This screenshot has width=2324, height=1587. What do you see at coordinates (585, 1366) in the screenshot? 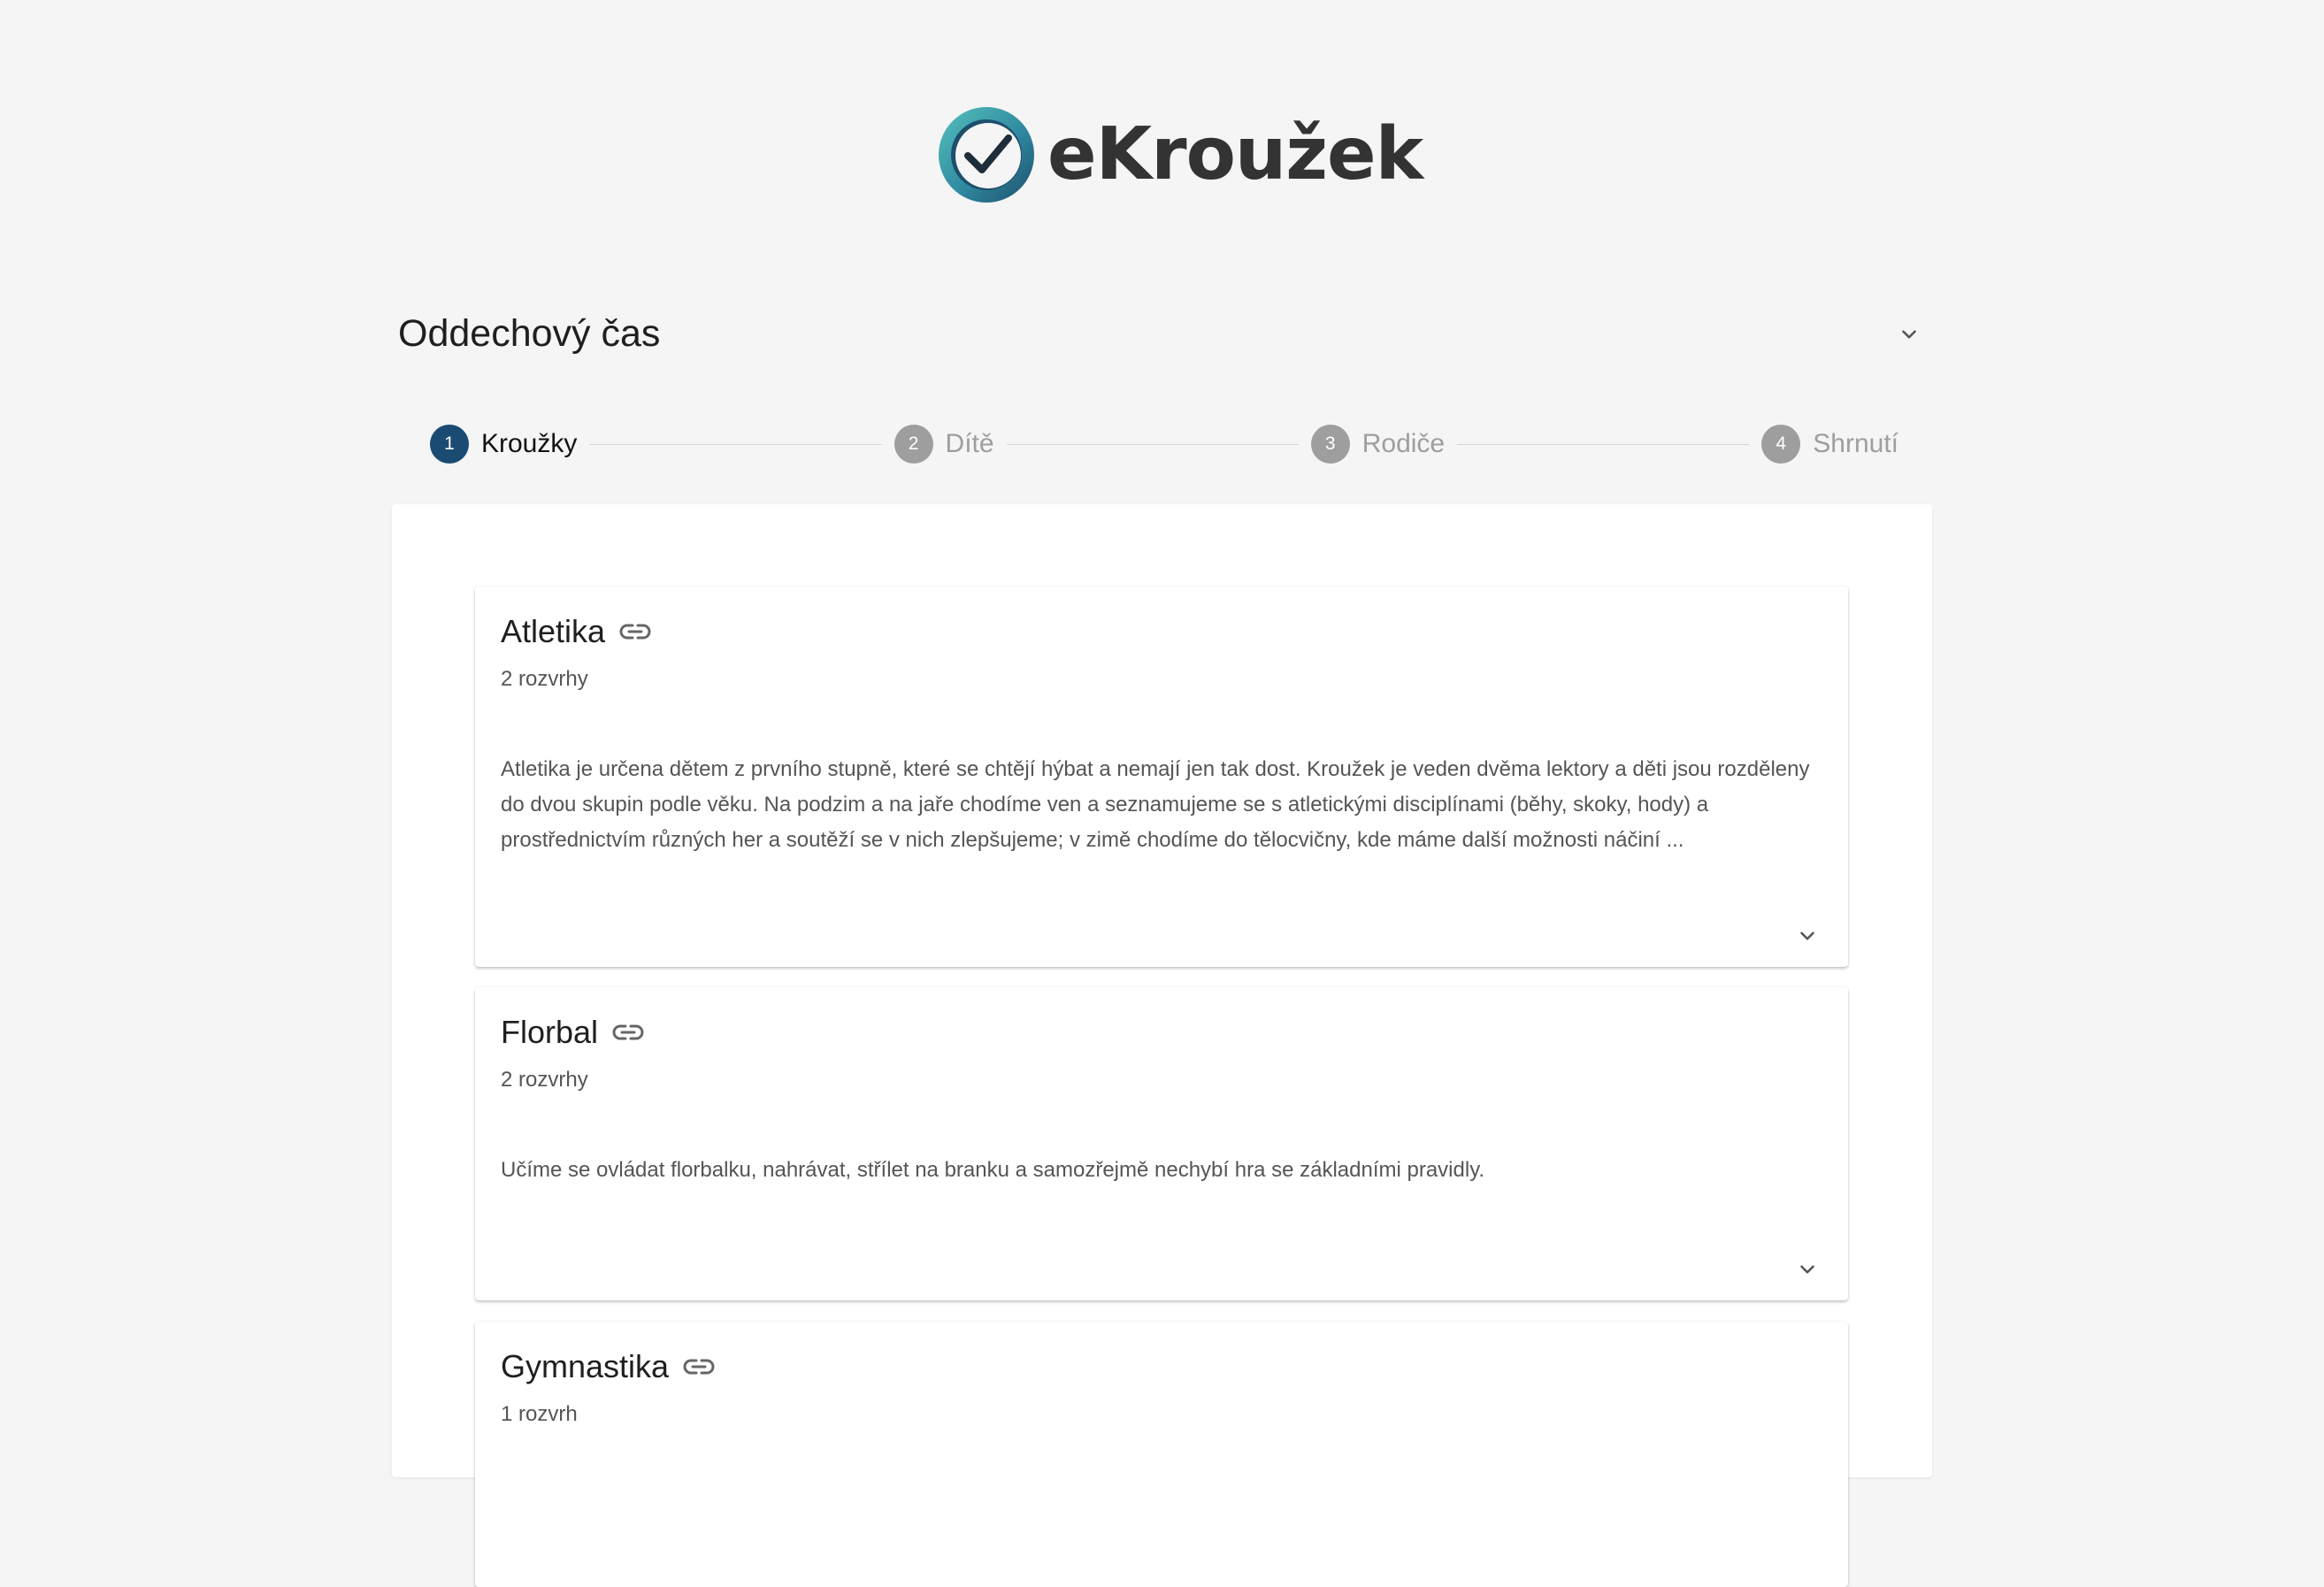
I see `club-title: Gymnastika` at bounding box center [585, 1366].